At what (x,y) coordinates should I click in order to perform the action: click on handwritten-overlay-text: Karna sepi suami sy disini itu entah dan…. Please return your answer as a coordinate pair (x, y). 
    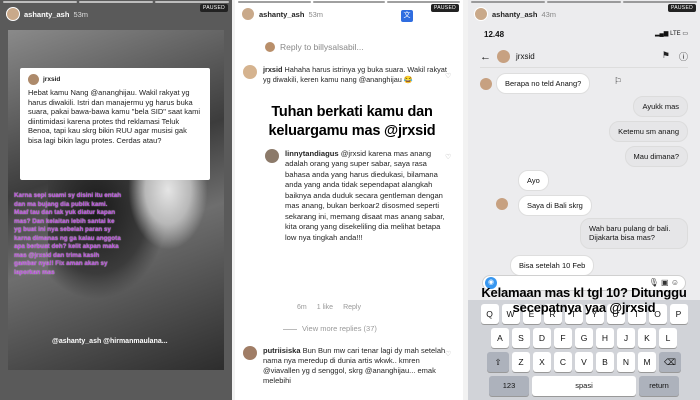
    Looking at the image, I should click on (68, 234).